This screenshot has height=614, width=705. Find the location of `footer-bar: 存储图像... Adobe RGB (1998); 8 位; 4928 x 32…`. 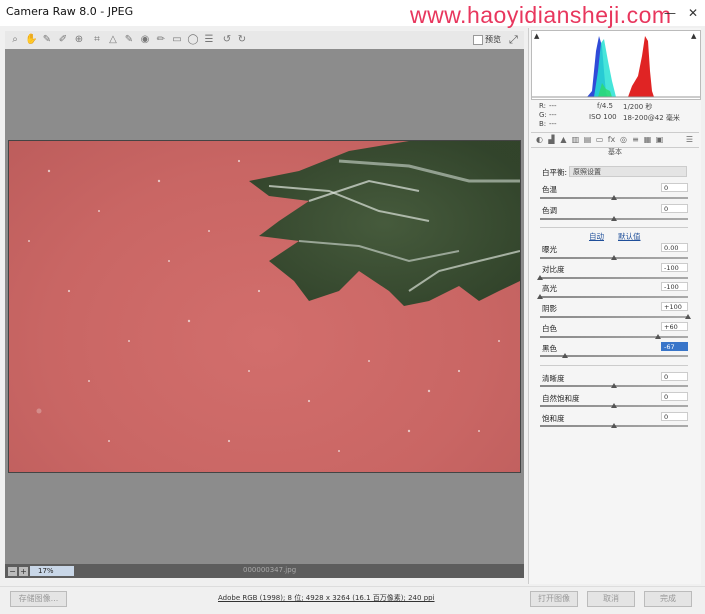

footer-bar: 存储图像... Adobe RGB (1998); 8 位; 4928 x 32… is located at coordinates (352, 600).